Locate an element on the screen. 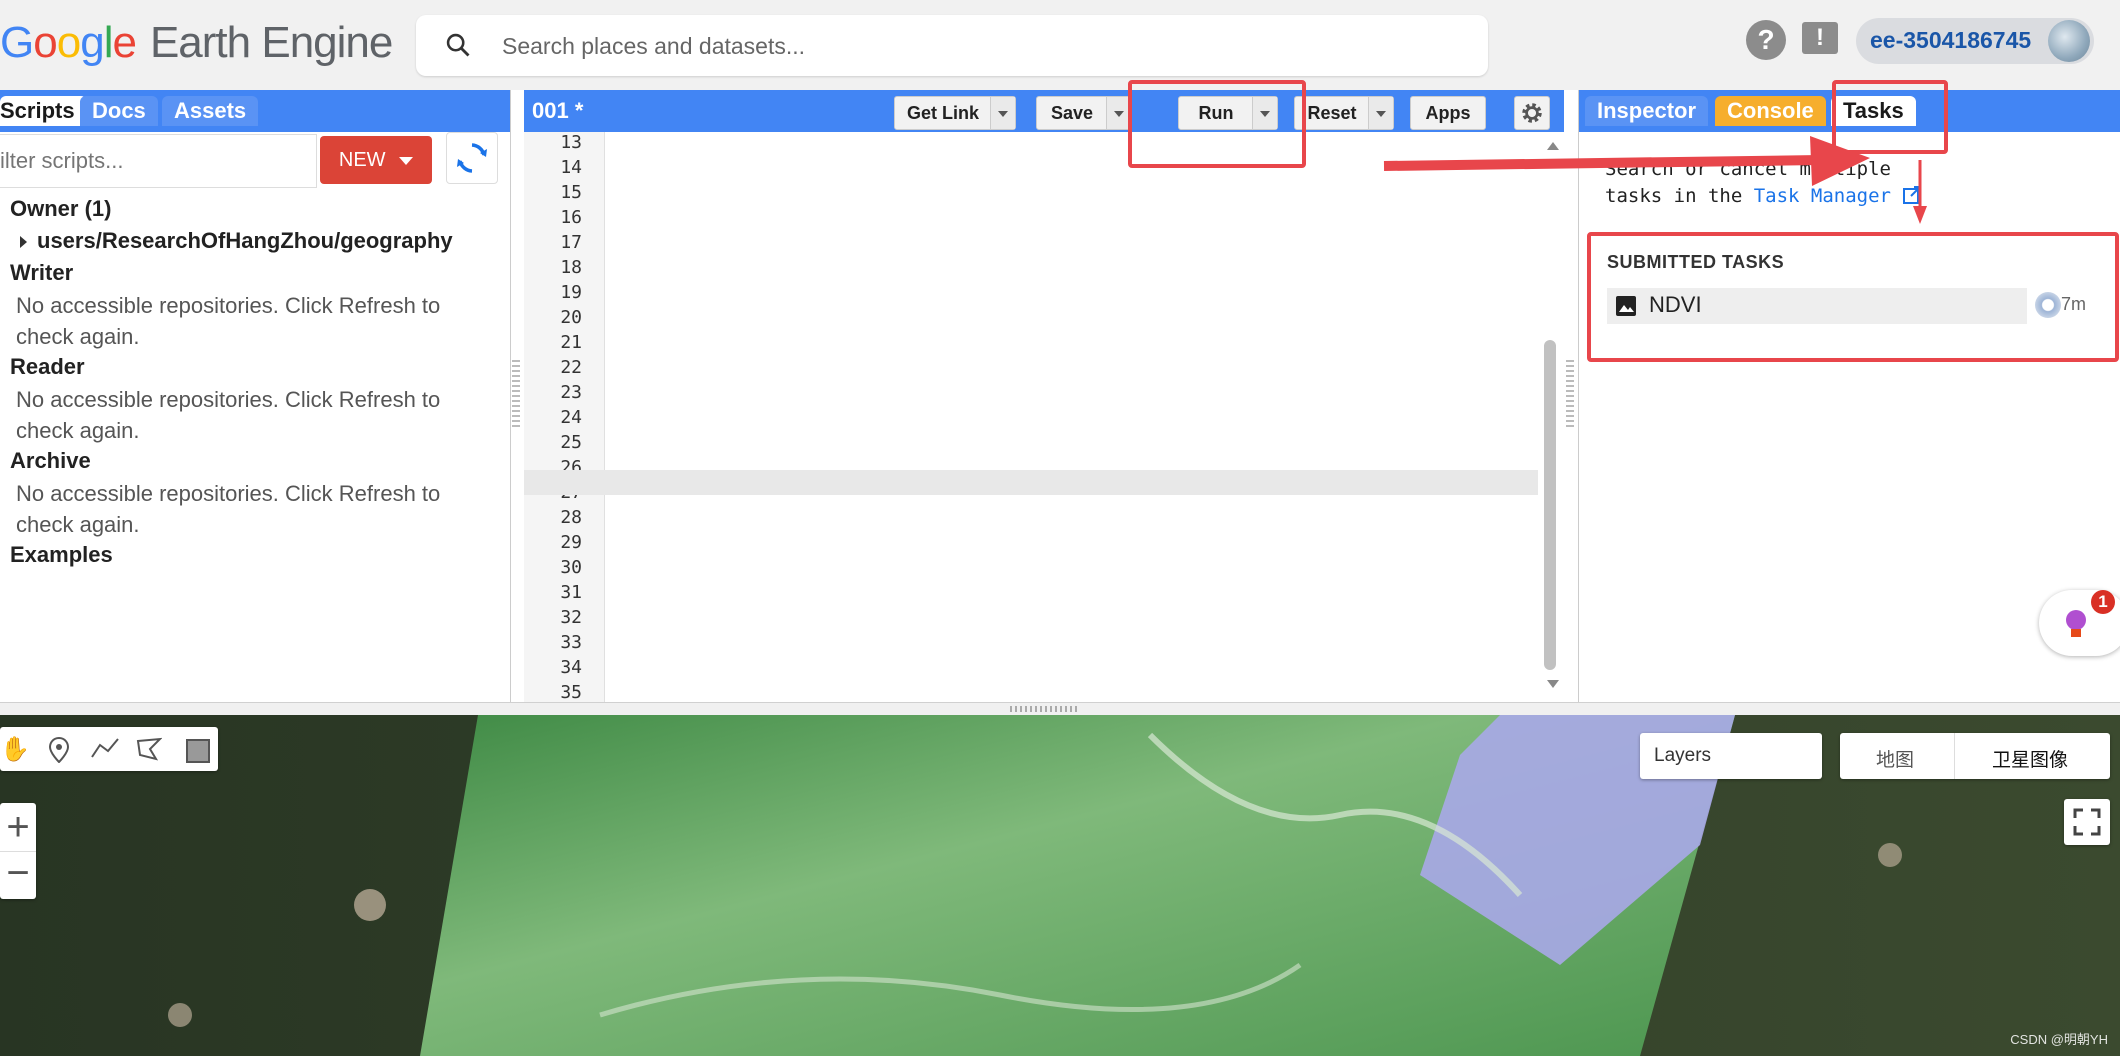  logo-text: Earth Engine is located at coordinates (271, 42).